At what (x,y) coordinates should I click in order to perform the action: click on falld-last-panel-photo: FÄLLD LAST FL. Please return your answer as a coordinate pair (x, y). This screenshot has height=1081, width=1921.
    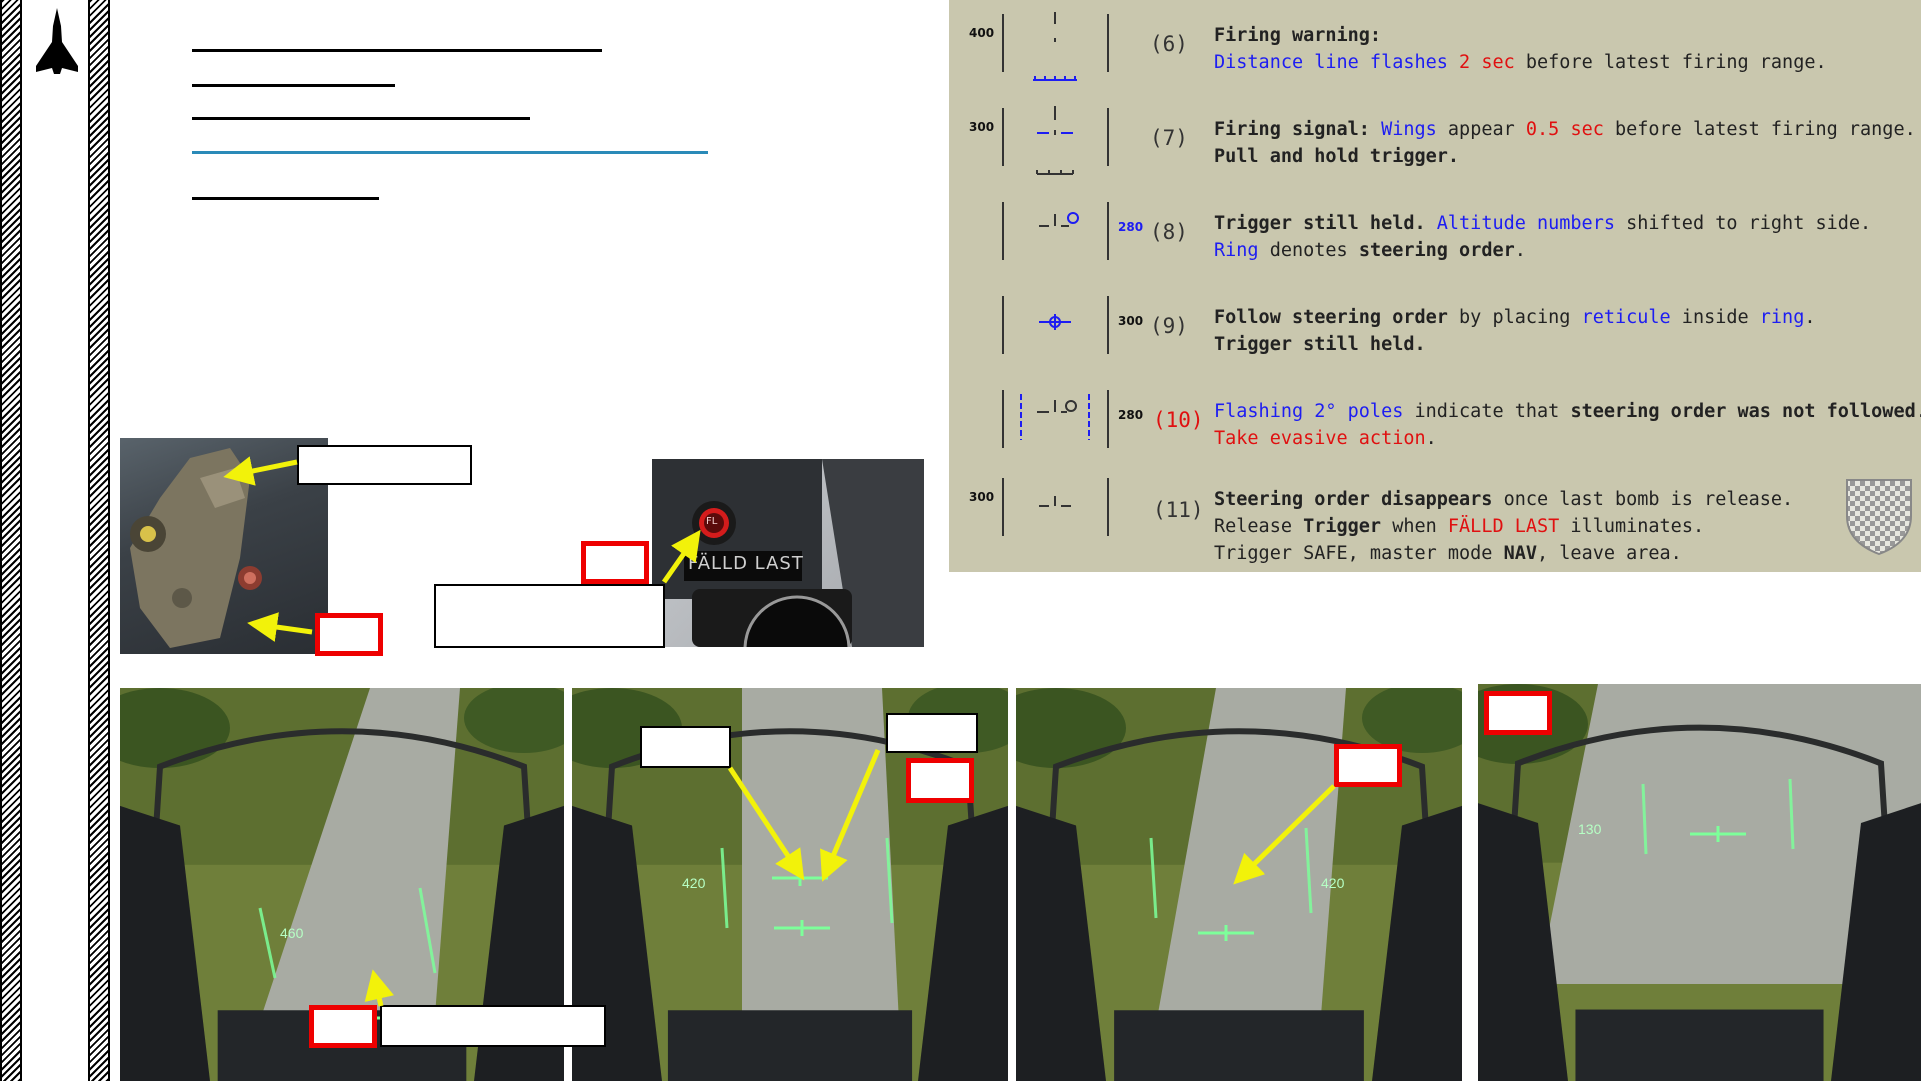
    Looking at the image, I should click on (788, 553).